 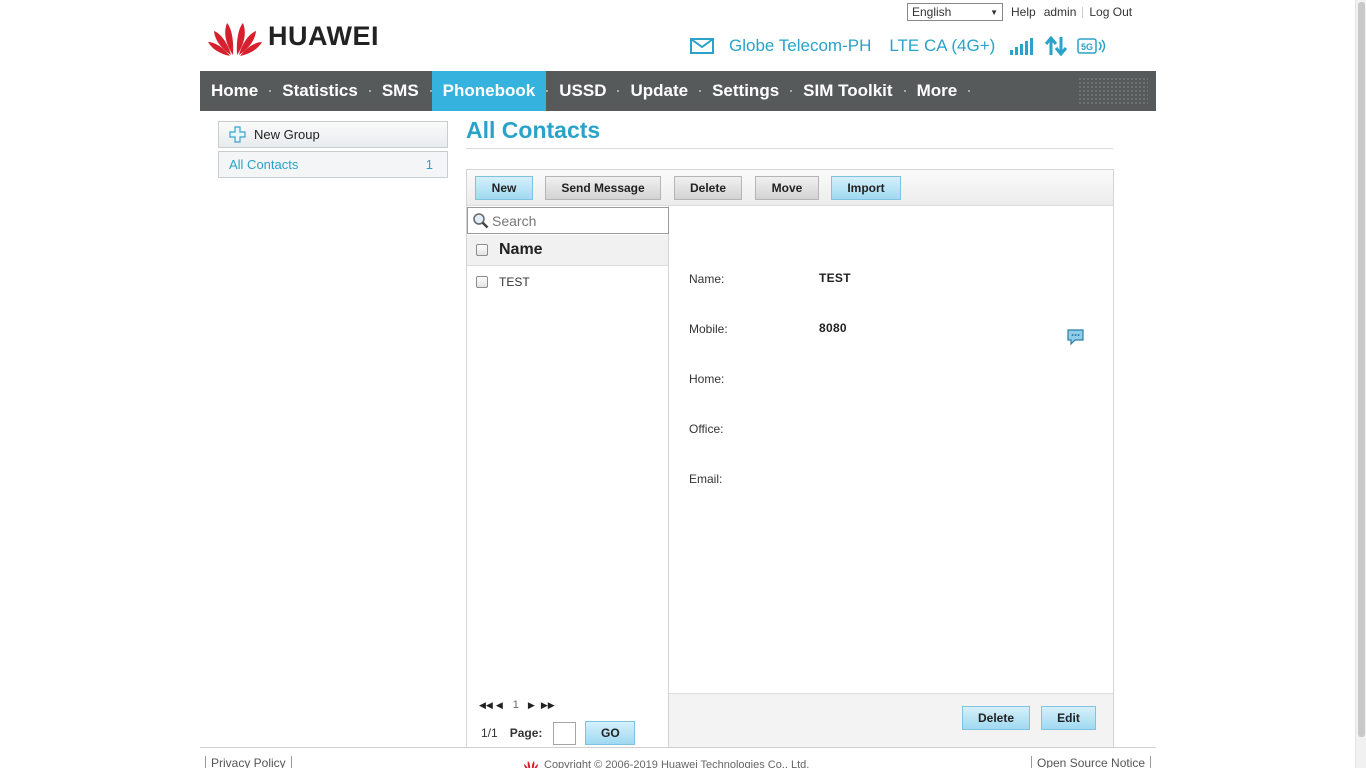 What do you see at coordinates (482, 250) in the screenshot?
I see `select-all-checkbox` at bounding box center [482, 250].